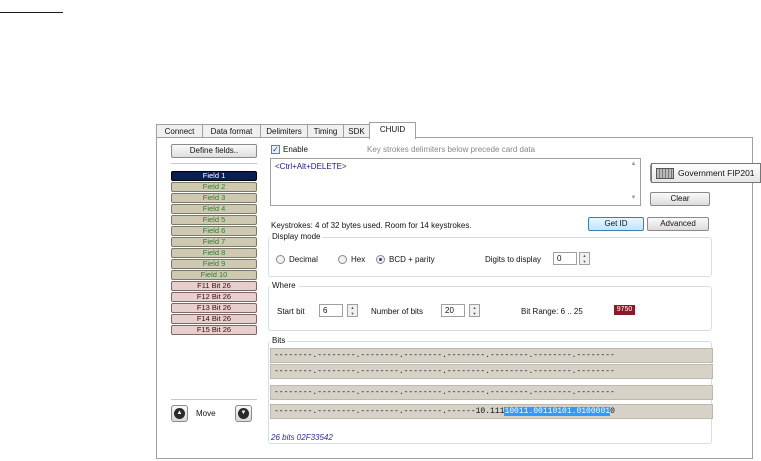 The image size is (761, 461). I want to click on digits-input: 0, so click(565, 258).